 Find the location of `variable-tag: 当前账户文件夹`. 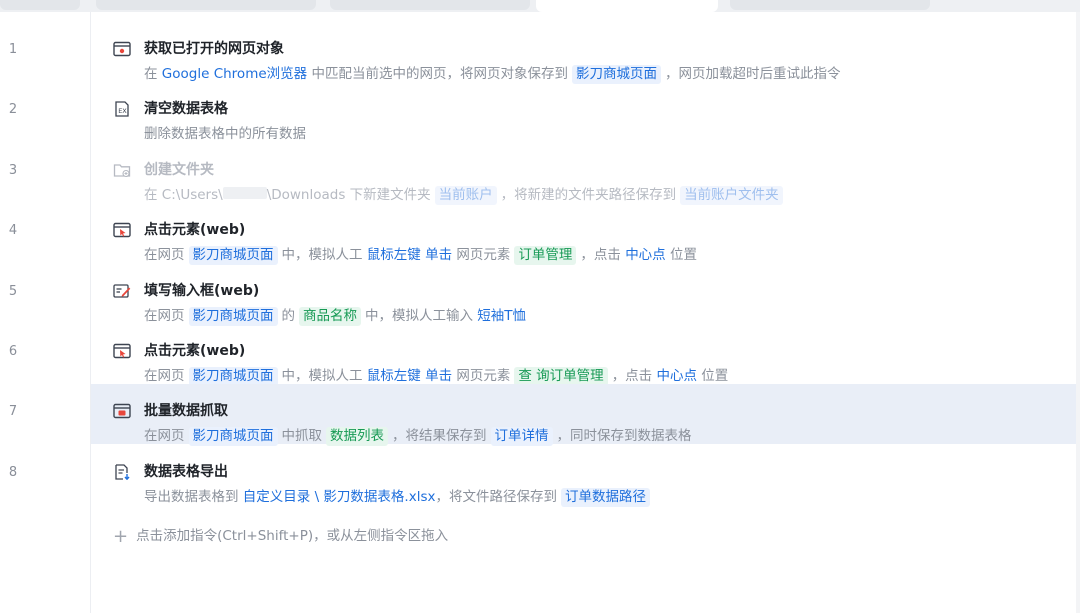

variable-tag: 当前账户文件夹 is located at coordinates (731, 195).